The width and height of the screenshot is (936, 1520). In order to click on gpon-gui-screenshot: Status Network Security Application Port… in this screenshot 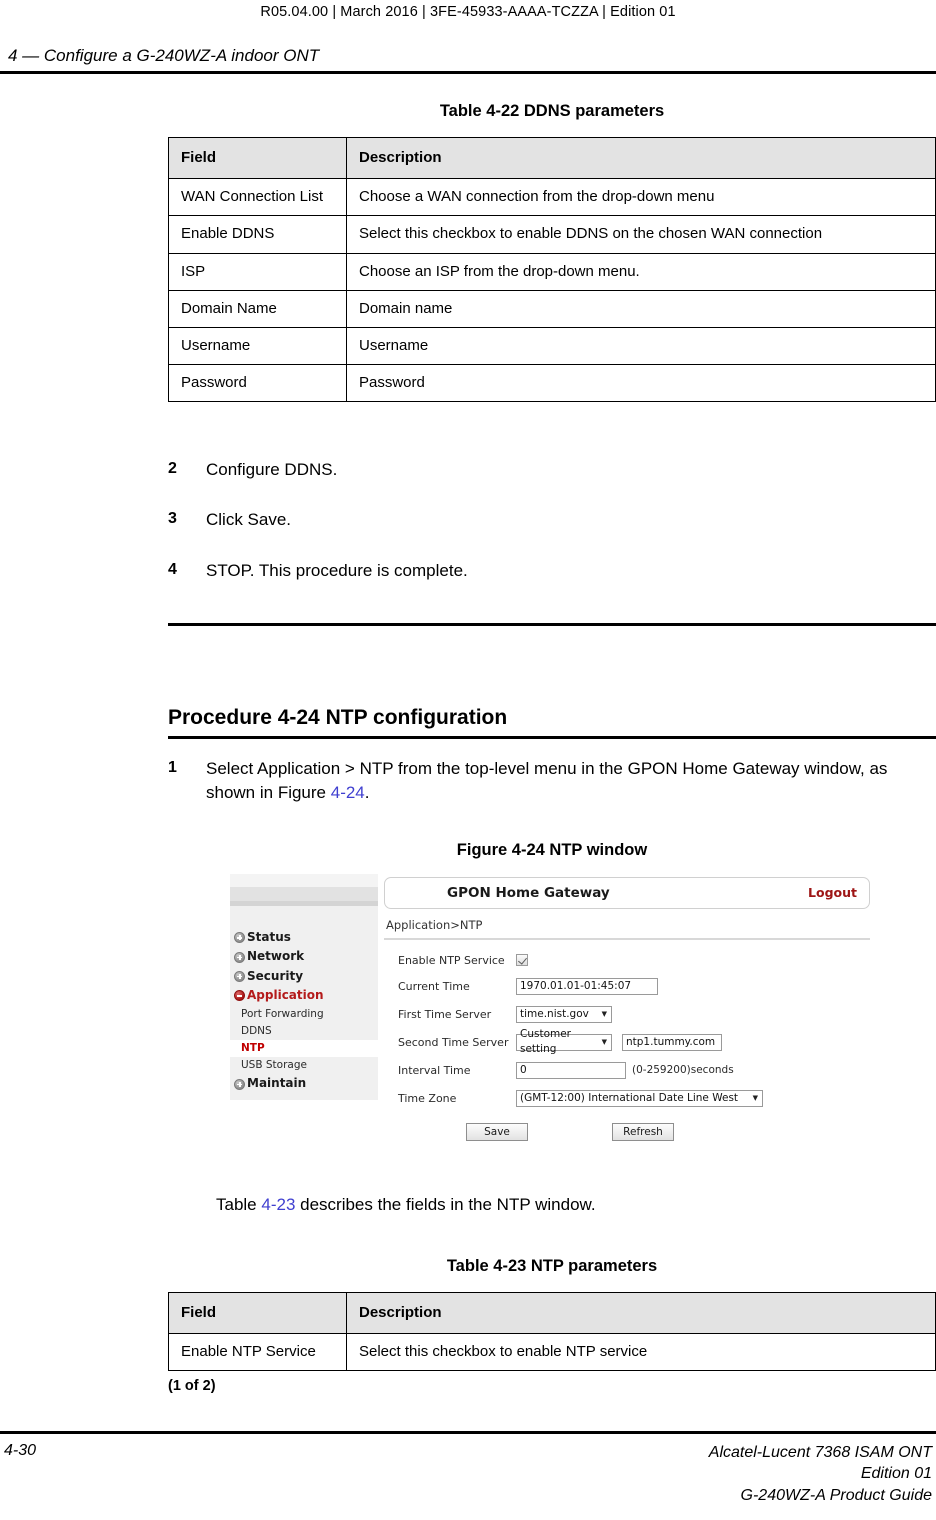, I will do `click(550, 1007)`.